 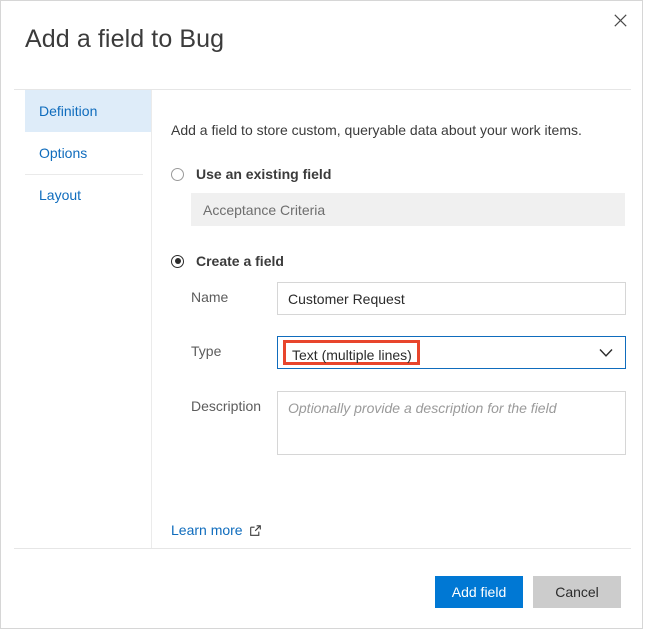 I want to click on close-button, so click(x=620, y=20).